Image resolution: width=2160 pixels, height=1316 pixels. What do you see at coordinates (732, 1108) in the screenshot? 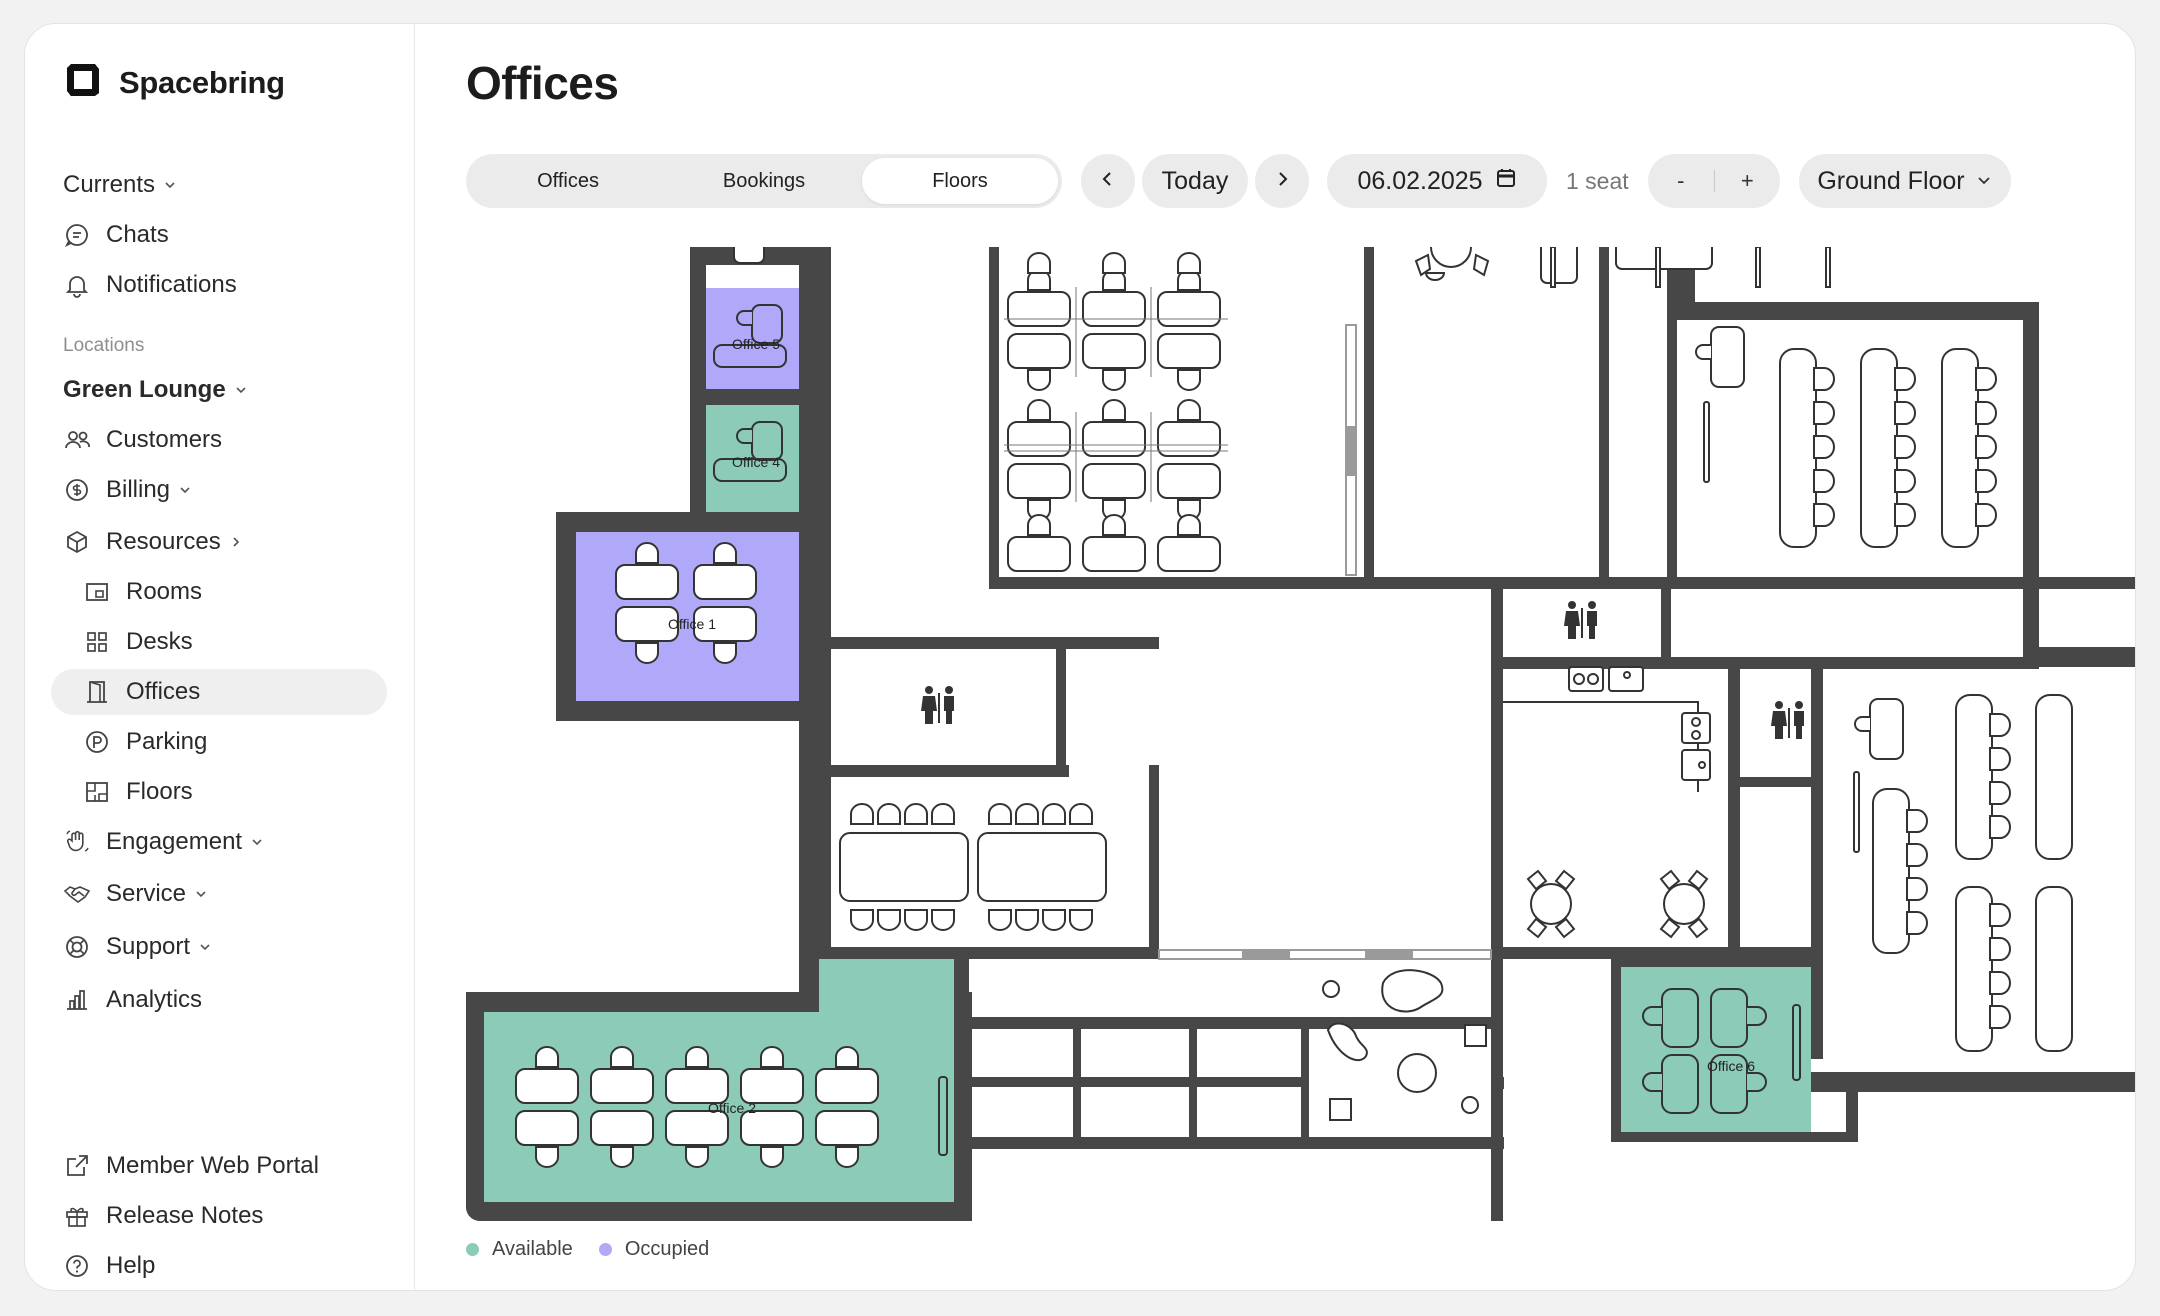
I see `office-2-label: Office 2` at bounding box center [732, 1108].